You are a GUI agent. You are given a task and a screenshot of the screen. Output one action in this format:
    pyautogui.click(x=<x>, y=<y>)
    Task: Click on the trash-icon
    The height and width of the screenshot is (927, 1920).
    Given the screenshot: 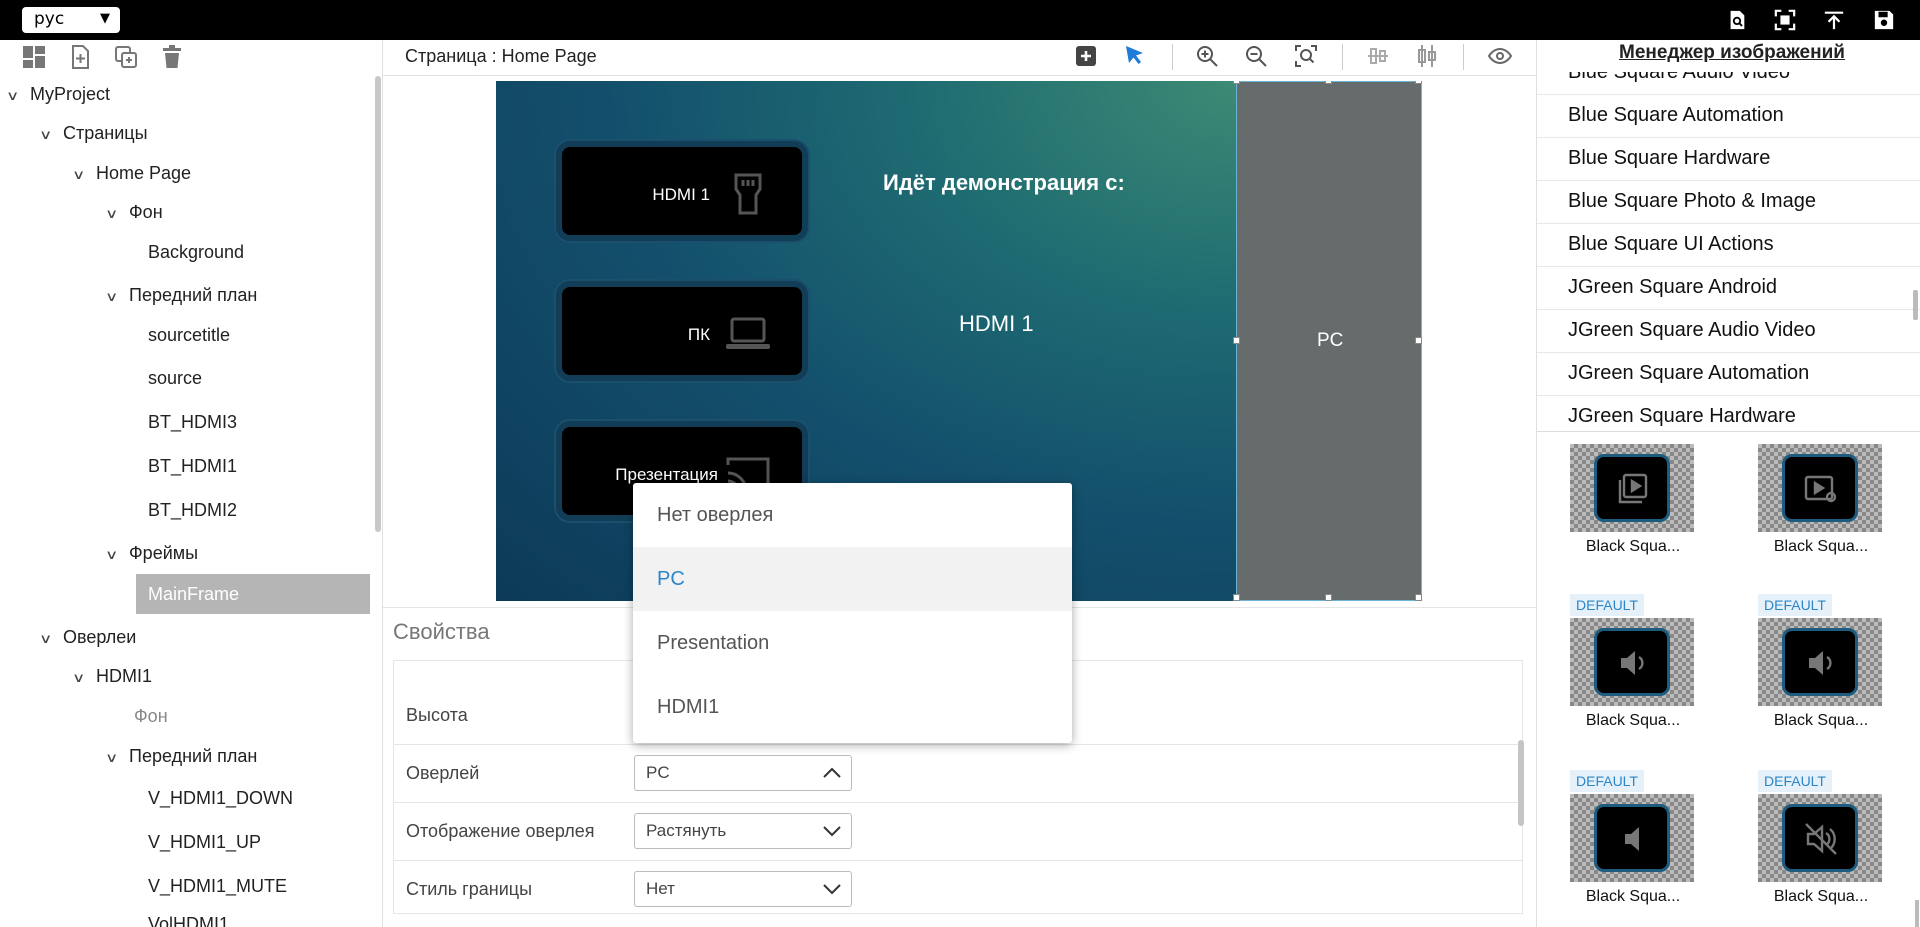 What is the action you would take?
    pyautogui.click(x=172, y=57)
    